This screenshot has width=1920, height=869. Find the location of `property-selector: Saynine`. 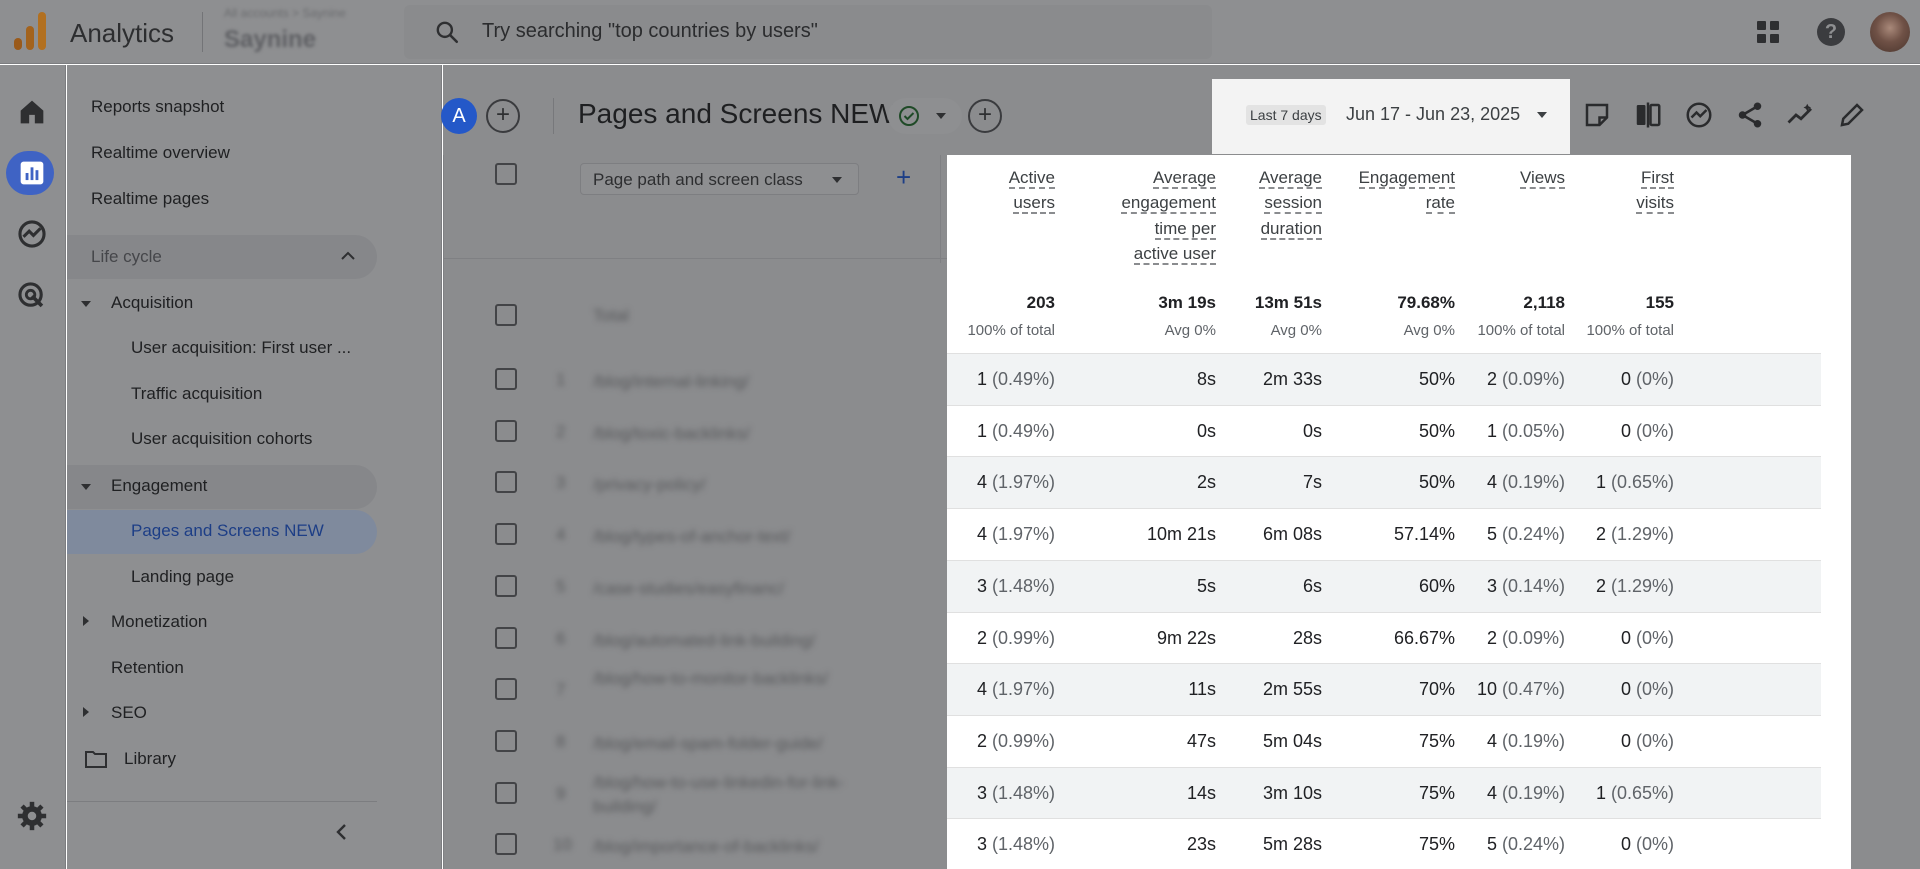

property-selector: Saynine is located at coordinates (270, 40).